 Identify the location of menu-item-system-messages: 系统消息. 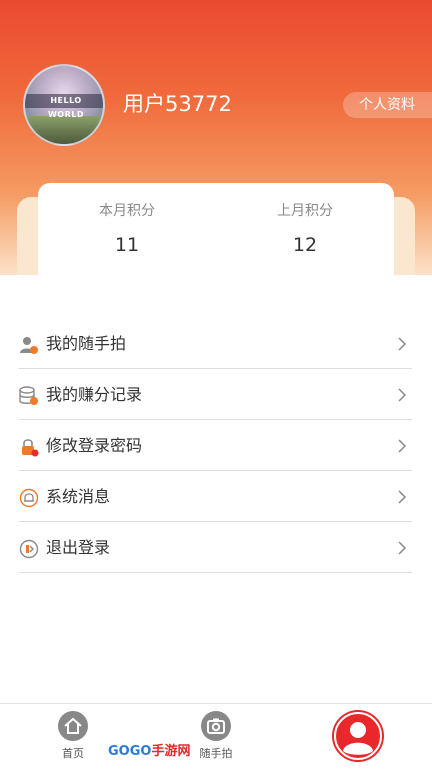
(215, 496).